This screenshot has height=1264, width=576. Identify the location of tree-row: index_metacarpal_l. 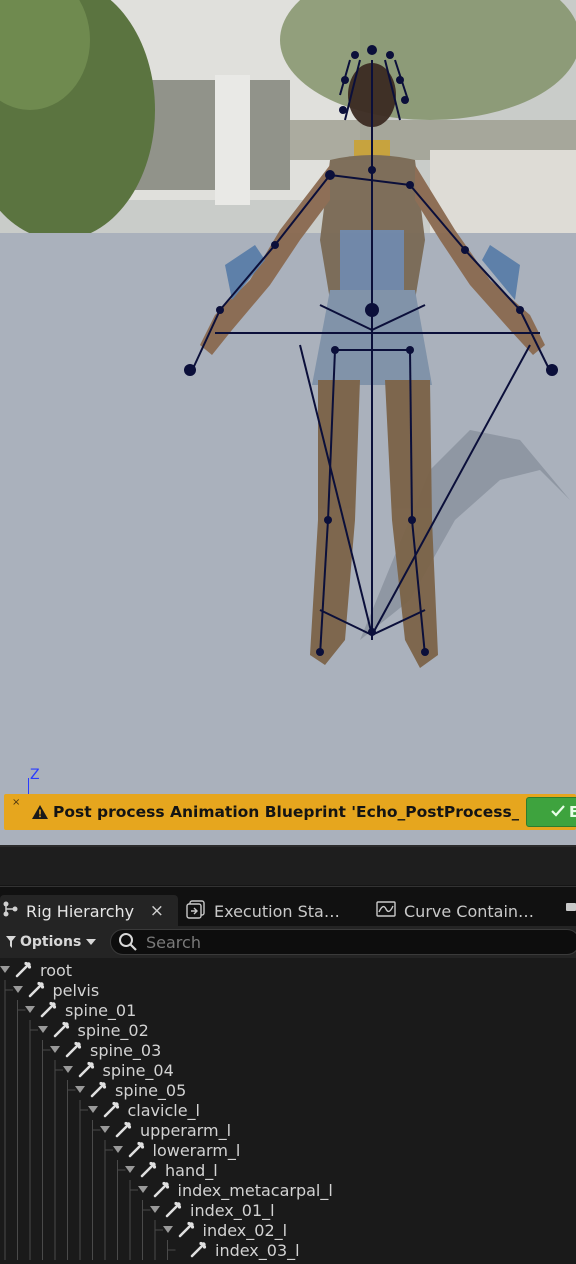
(288, 1190).